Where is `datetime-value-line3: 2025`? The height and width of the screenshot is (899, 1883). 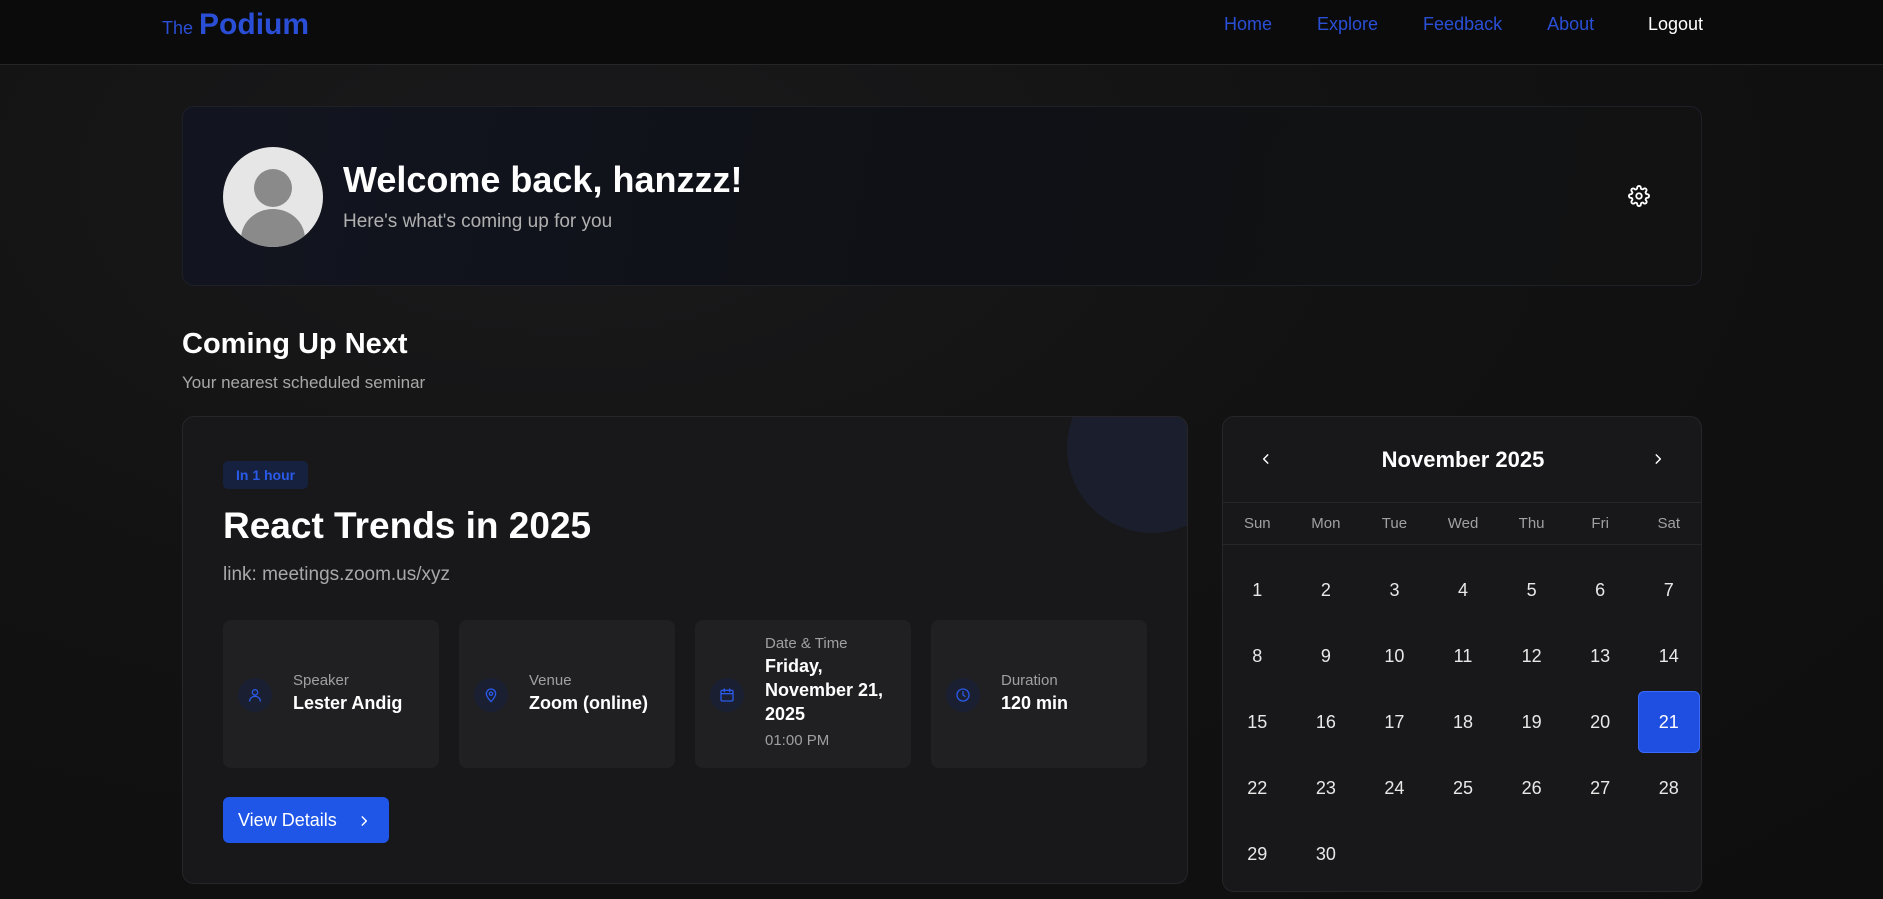 datetime-value-line3: 2025 is located at coordinates (785, 714).